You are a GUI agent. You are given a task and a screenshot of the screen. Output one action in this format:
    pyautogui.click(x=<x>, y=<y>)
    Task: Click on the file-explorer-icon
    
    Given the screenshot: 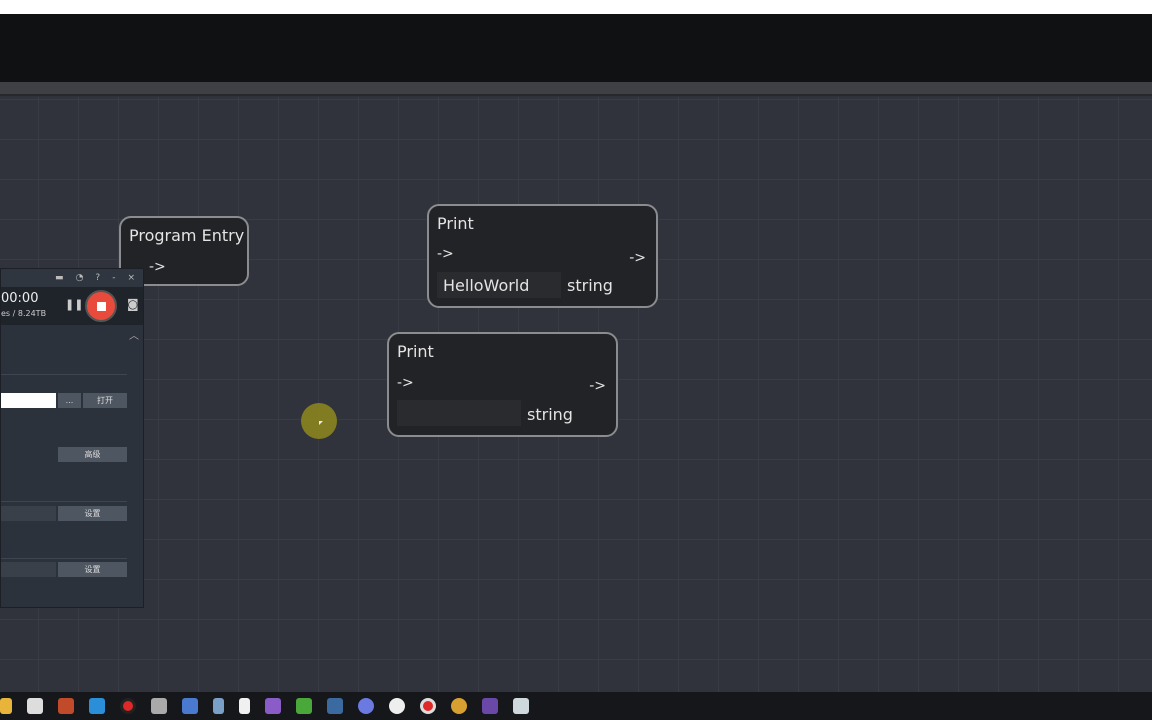 What is the action you would take?
    pyautogui.click(x=6, y=706)
    